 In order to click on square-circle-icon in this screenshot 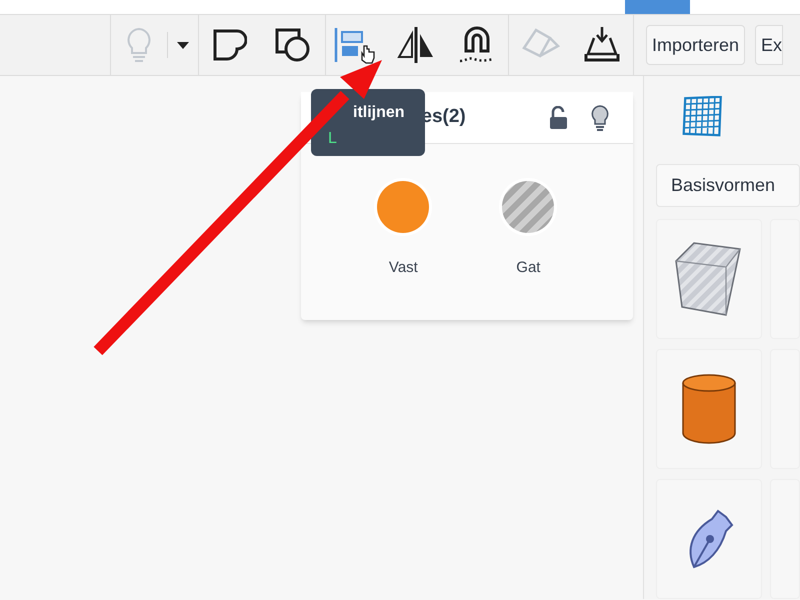, I will do `click(293, 45)`.